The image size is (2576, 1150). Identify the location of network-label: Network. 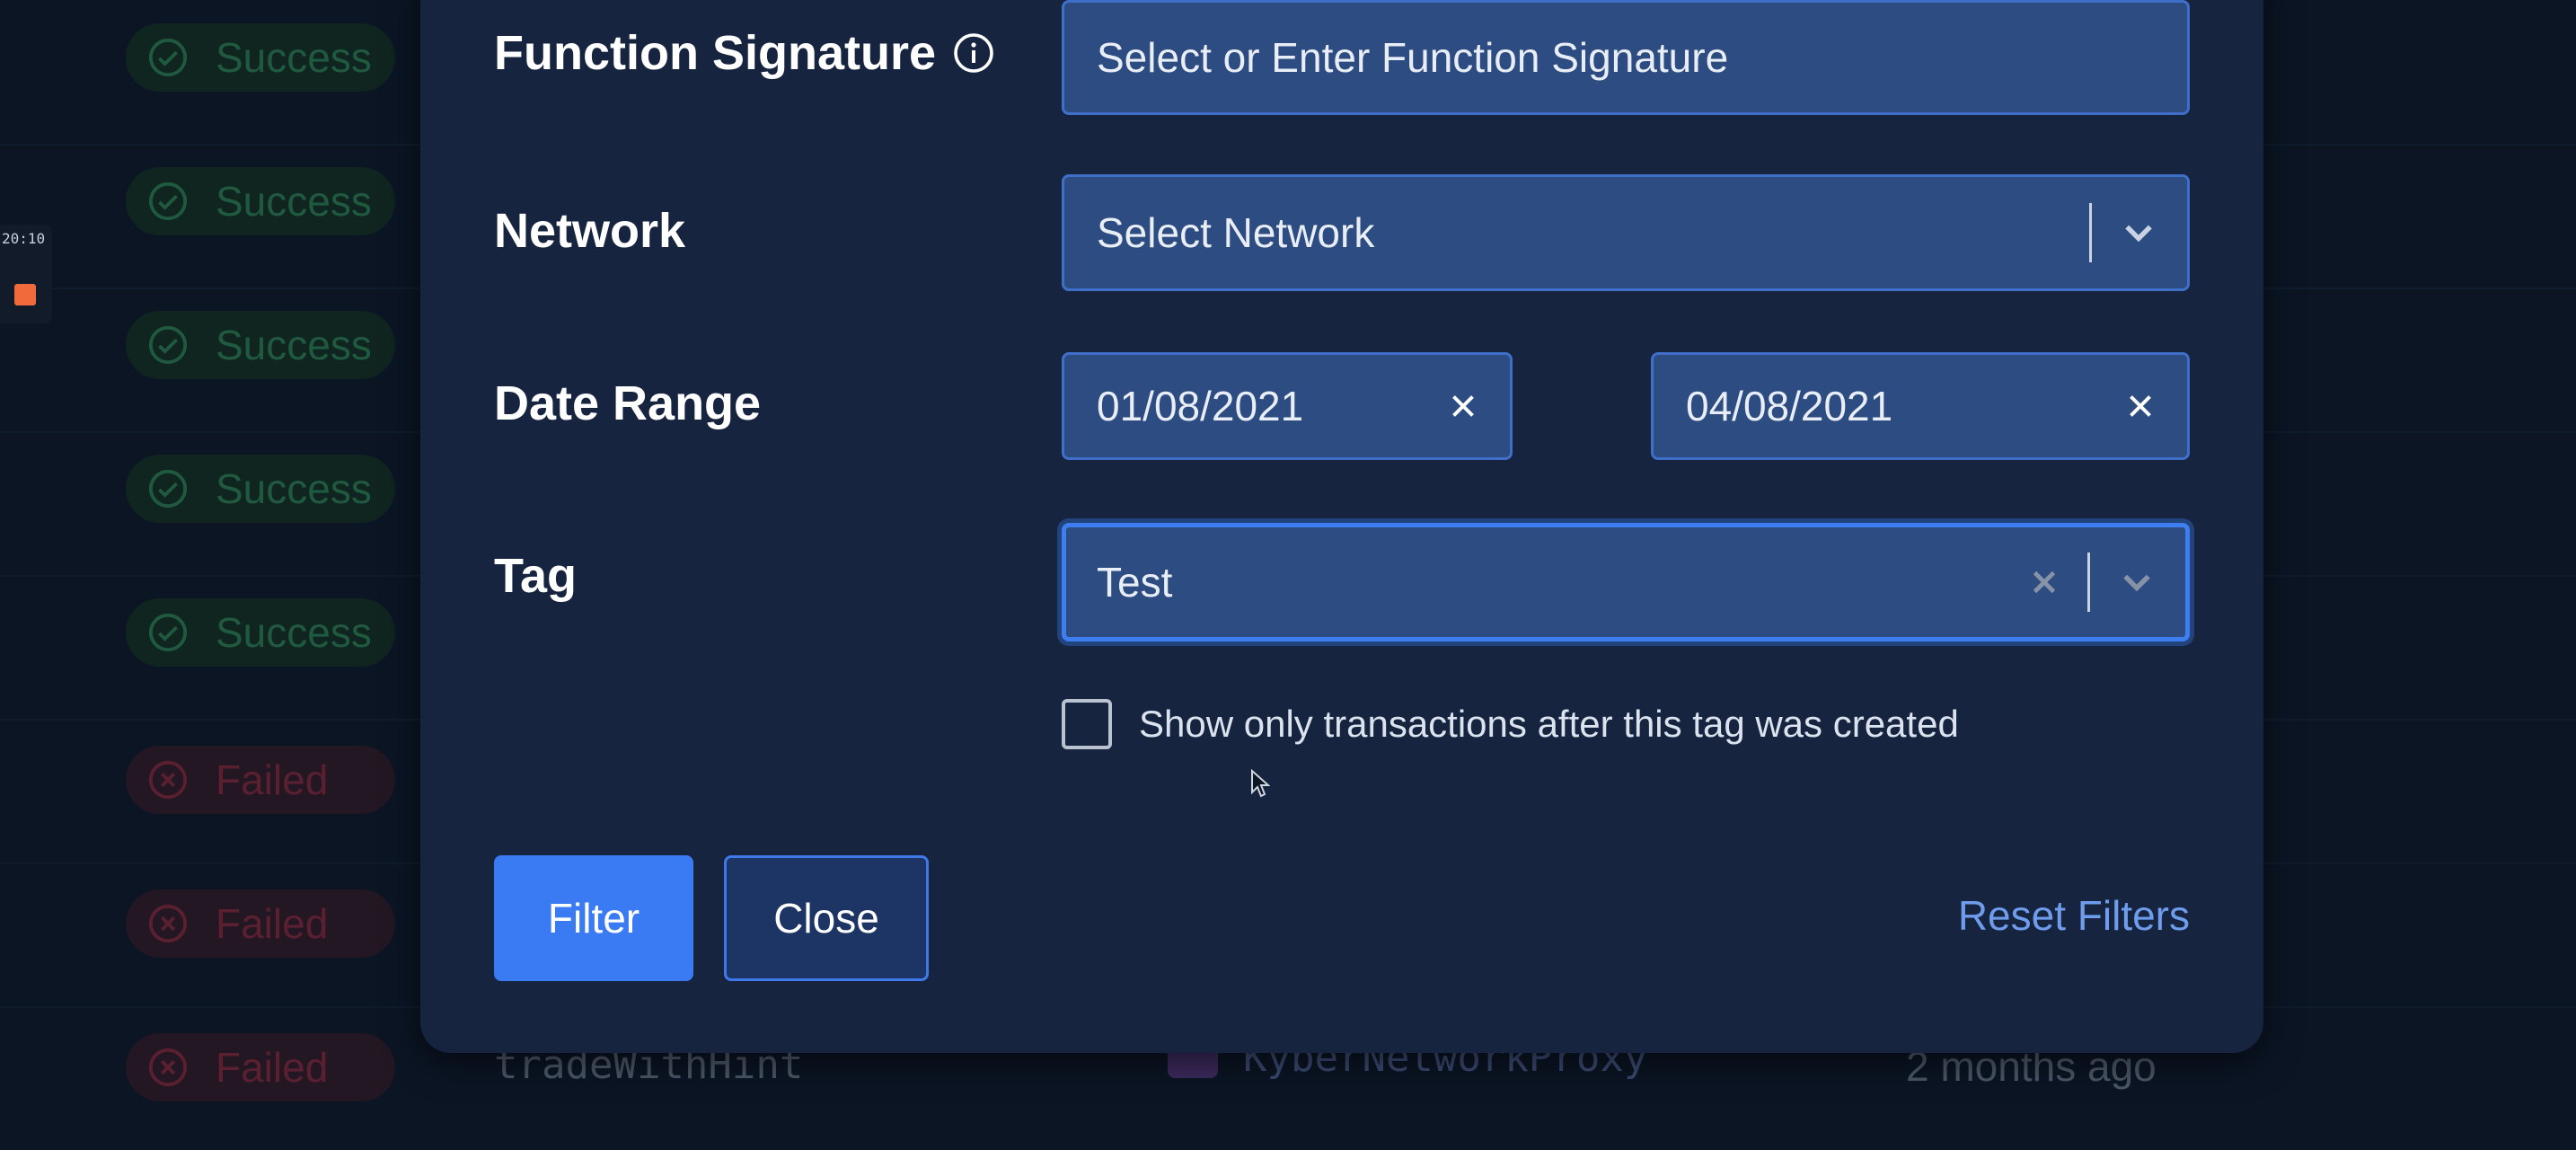
(589, 231).